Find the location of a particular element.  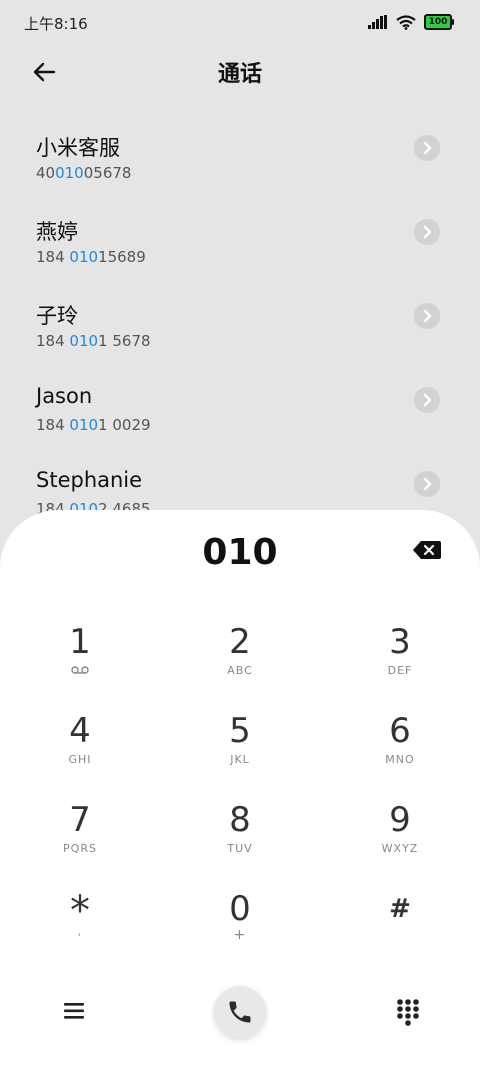

key-2: 2 ABC is located at coordinates (240, 660).